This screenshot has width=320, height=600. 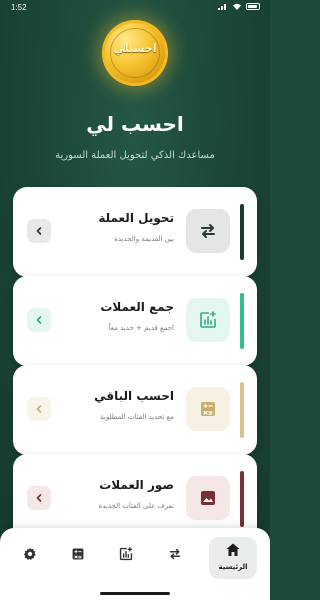 What do you see at coordinates (137, 307) in the screenshot?
I see `card-title: جمع العملات` at bounding box center [137, 307].